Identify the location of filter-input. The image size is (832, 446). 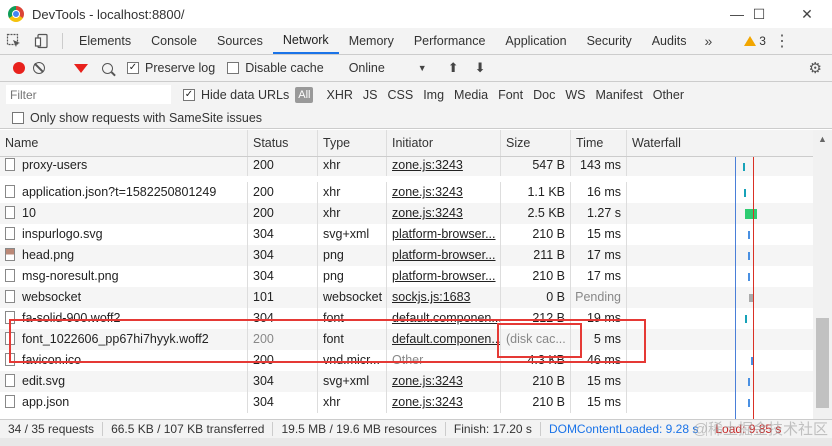
(88, 94).